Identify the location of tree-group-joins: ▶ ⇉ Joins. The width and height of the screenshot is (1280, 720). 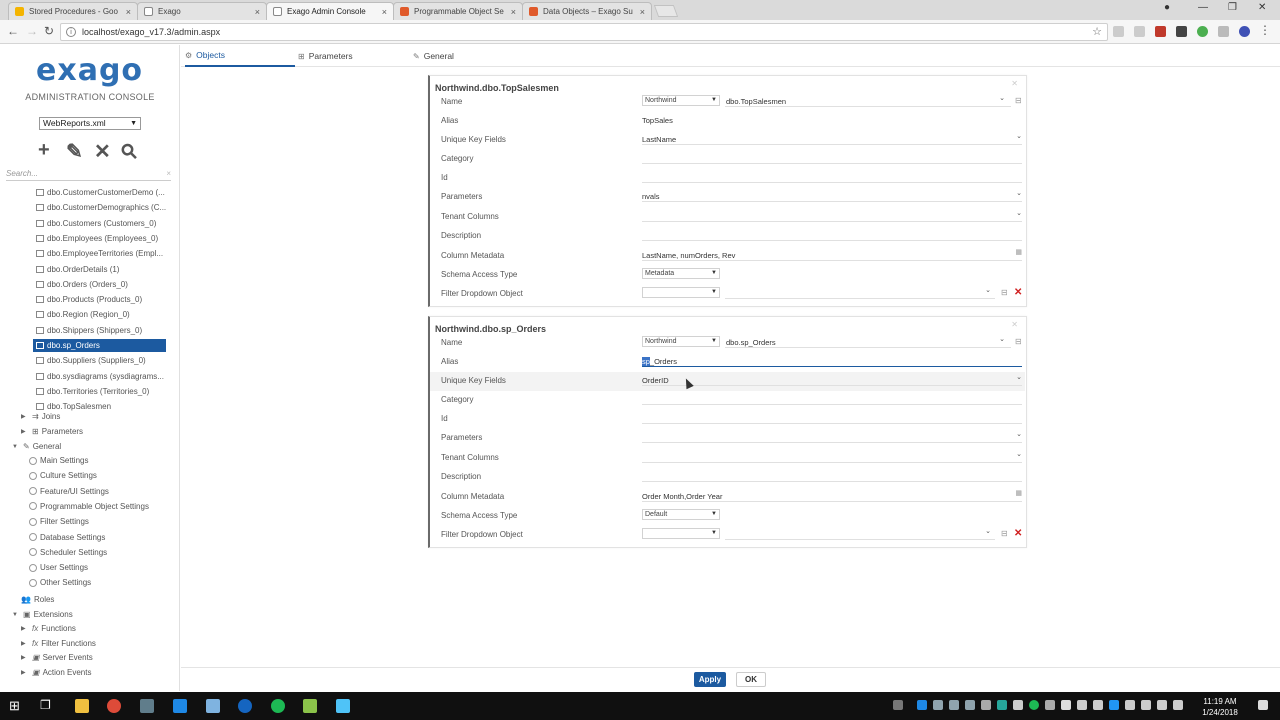
(40, 416).